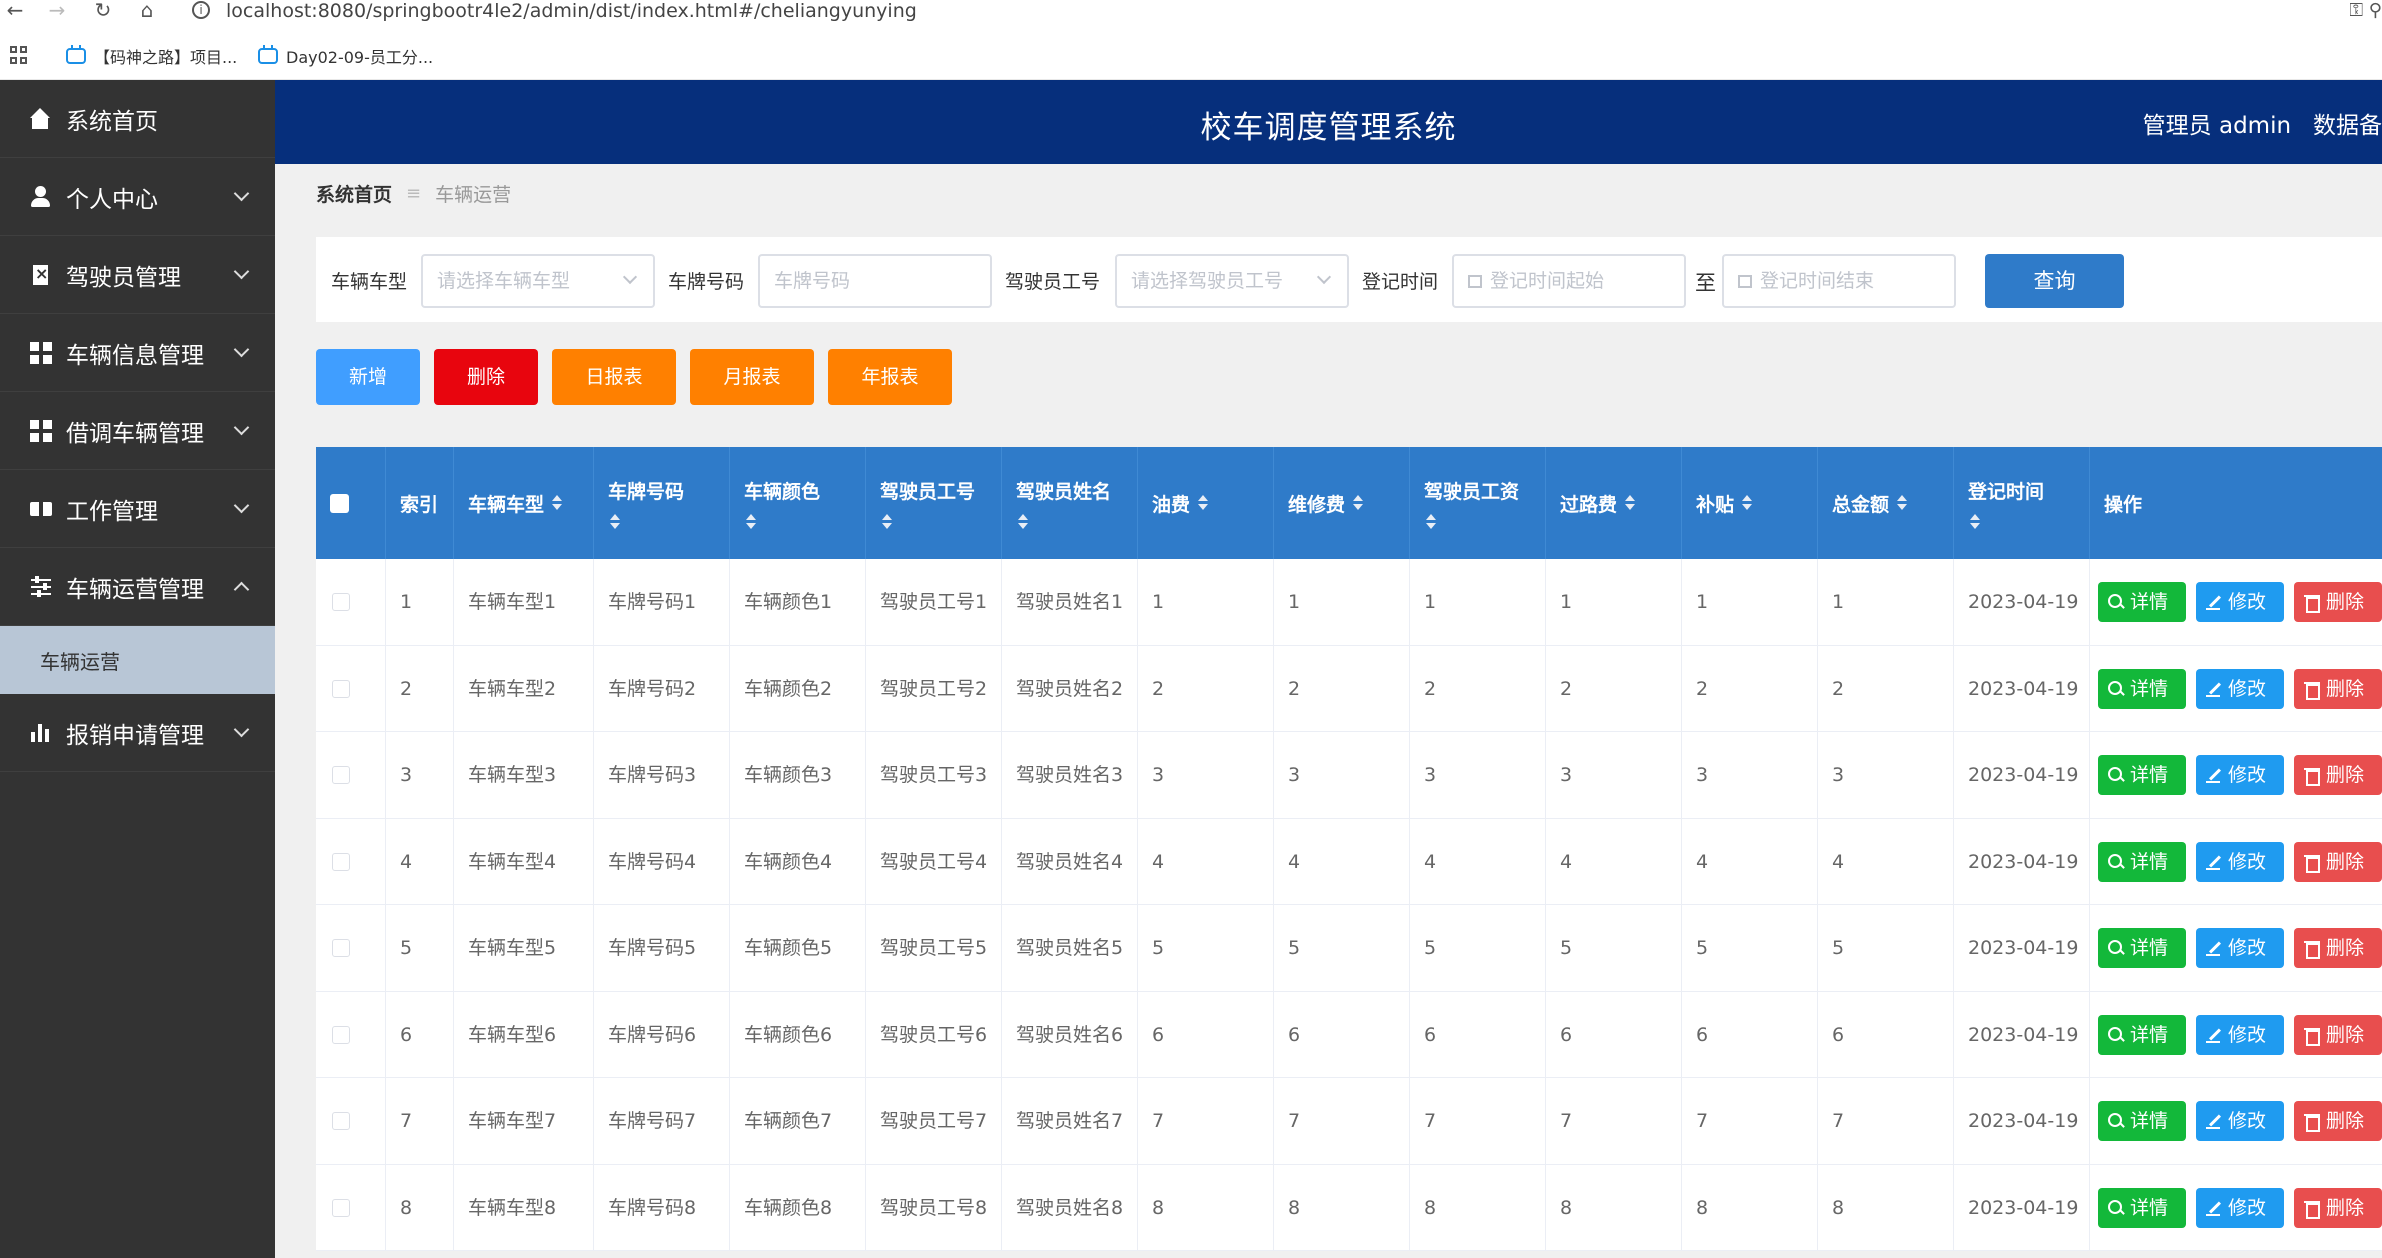 Image resolution: width=2382 pixels, height=1258 pixels. I want to click on calendar-icon, so click(1475, 281).